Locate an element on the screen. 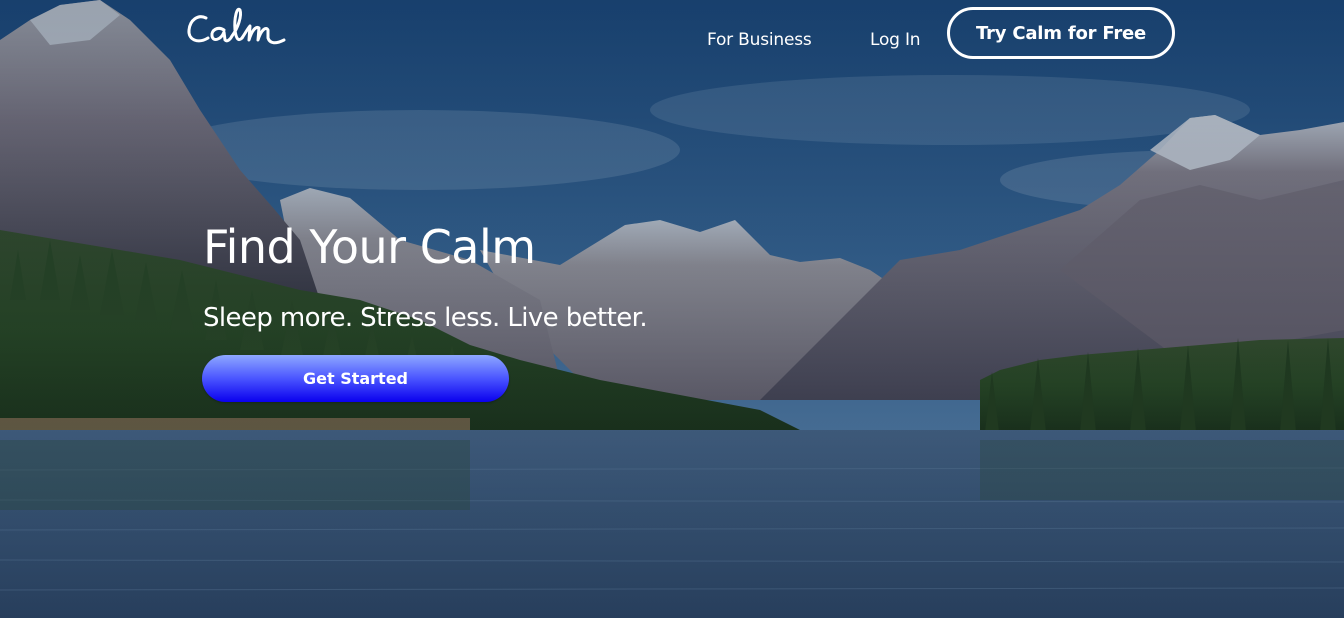  try-calm-free-button: Try Calm for Free is located at coordinates (1061, 33).